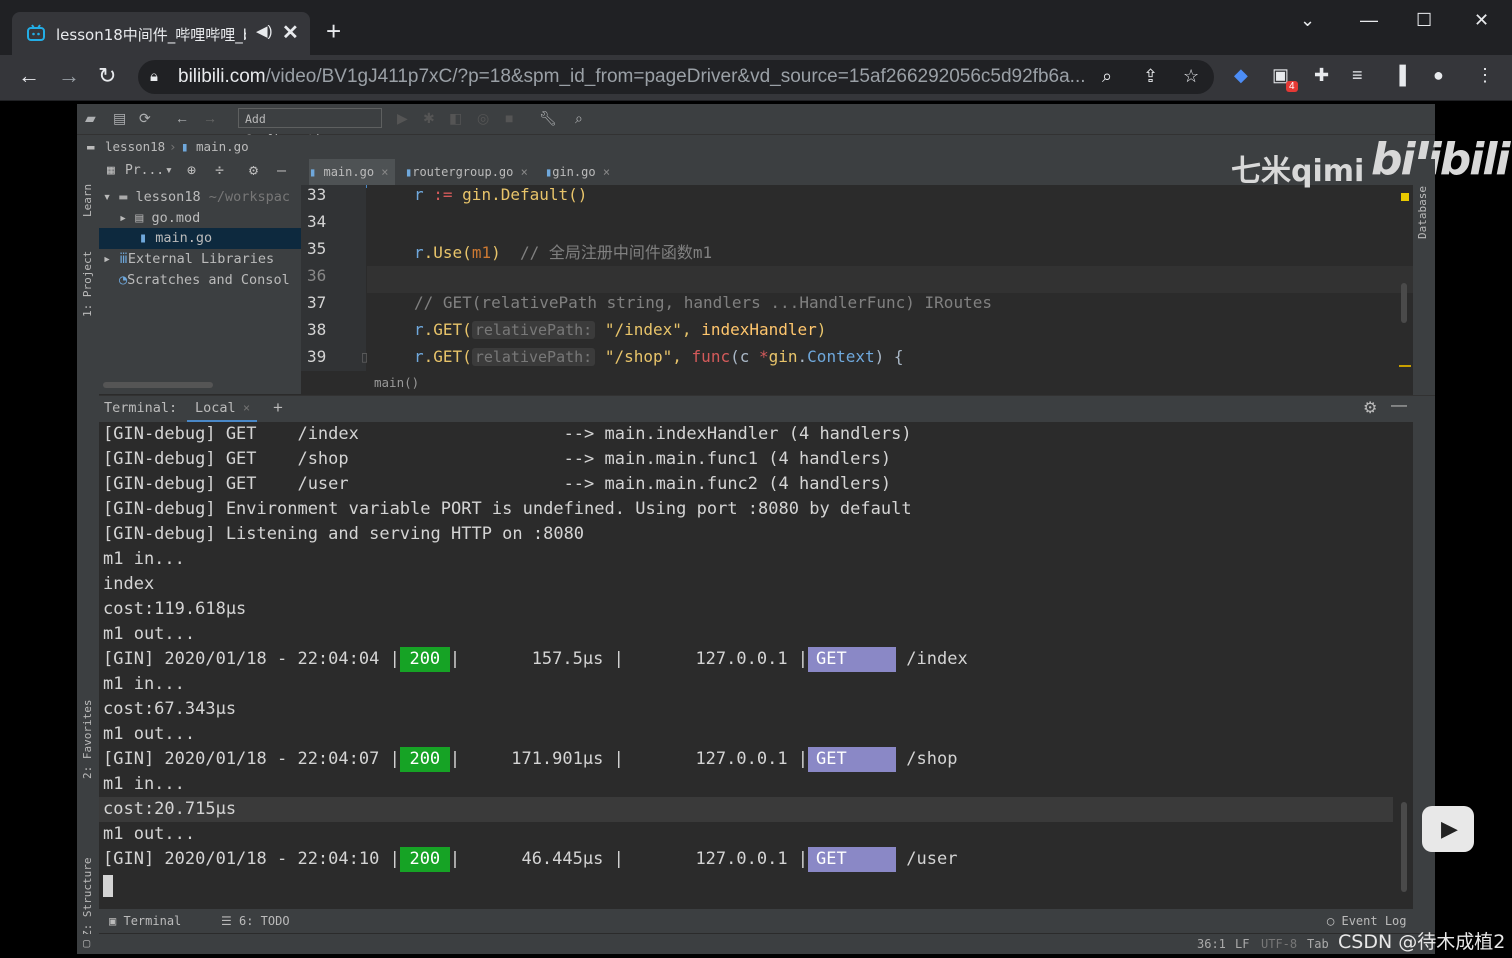 The height and width of the screenshot is (958, 1512). What do you see at coordinates (1307, 20) in the screenshot?
I see `tab-search-icon: ⌄` at bounding box center [1307, 20].